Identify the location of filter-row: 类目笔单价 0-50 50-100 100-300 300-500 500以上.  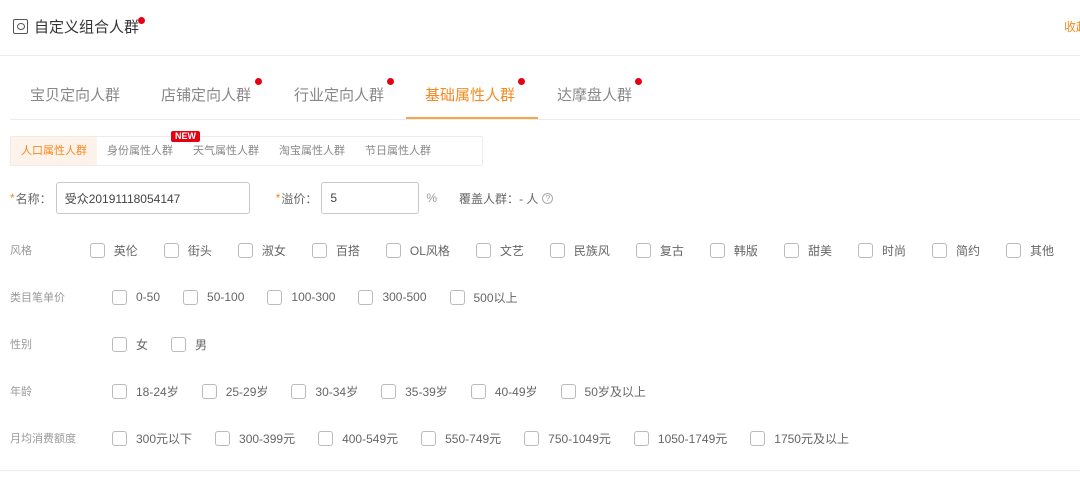
(545, 297).